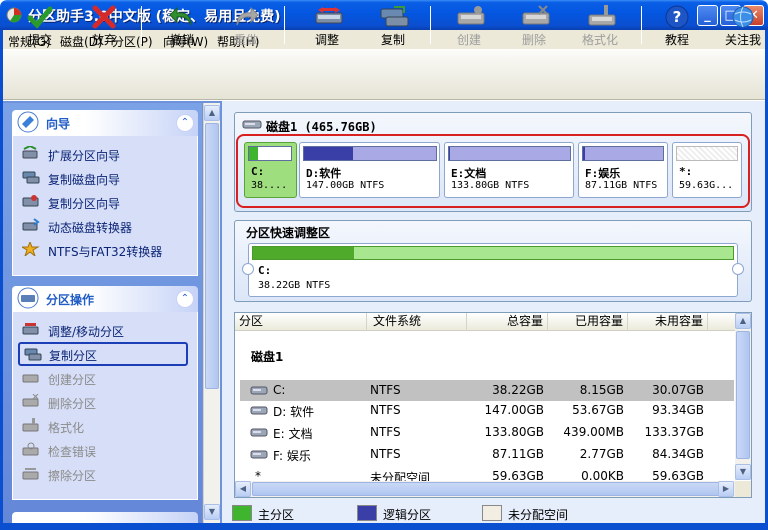  Describe the element at coordinates (105, 154) in the screenshot. I see `task-expand-partition-wizard: 扩展分区向导` at that location.